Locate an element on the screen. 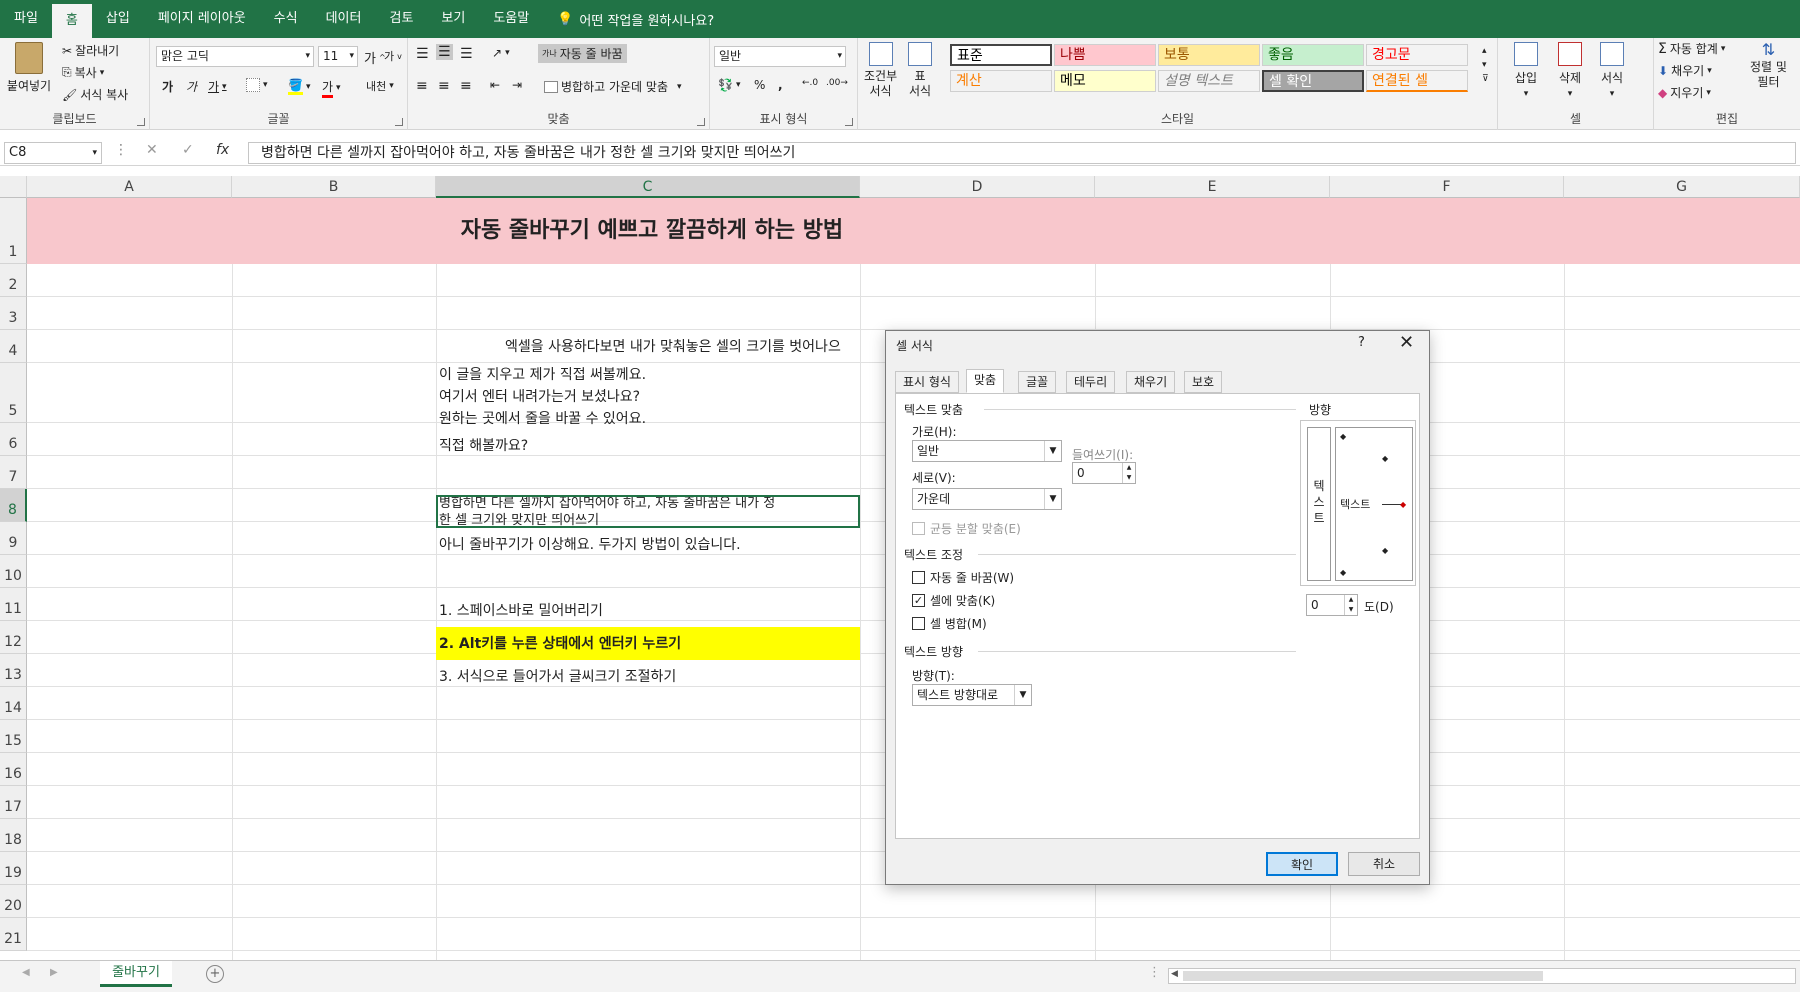 The width and height of the screenshot is (1800, 992). row-header-17: 17 is located at coordinates (13, 802).